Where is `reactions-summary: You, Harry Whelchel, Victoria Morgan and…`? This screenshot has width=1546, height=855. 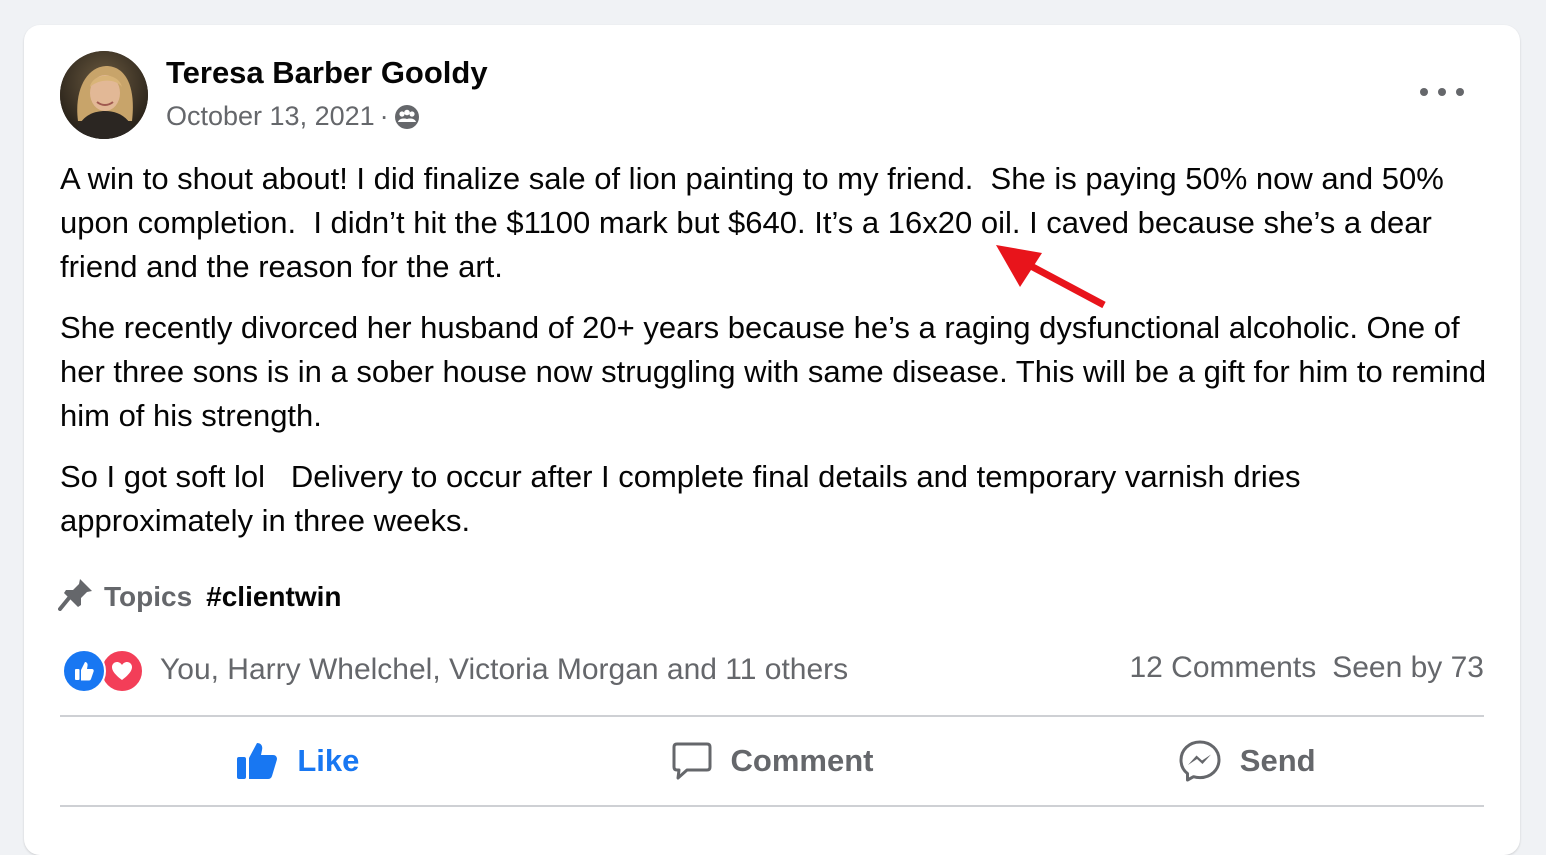 reactions-summary: You, Harry Whelchel, Victoria Morgan and… is located at coordinates (455, 671).